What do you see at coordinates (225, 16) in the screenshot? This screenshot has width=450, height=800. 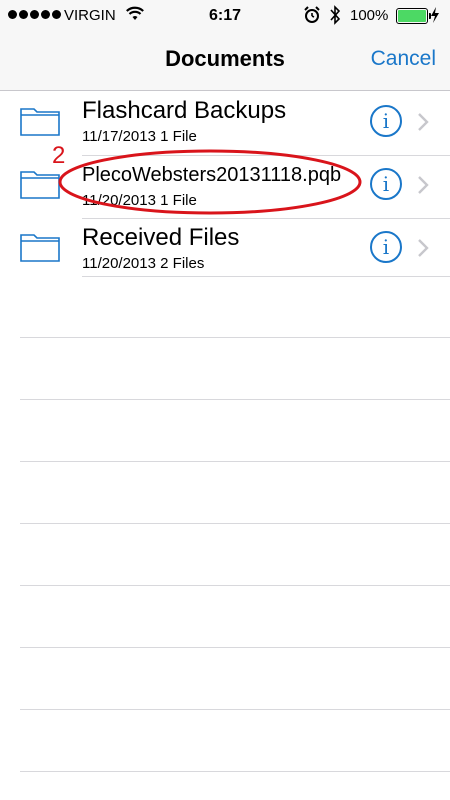 I see `status-bar: VIRGIN 6:17 100%` at bounding box center [225, 16].